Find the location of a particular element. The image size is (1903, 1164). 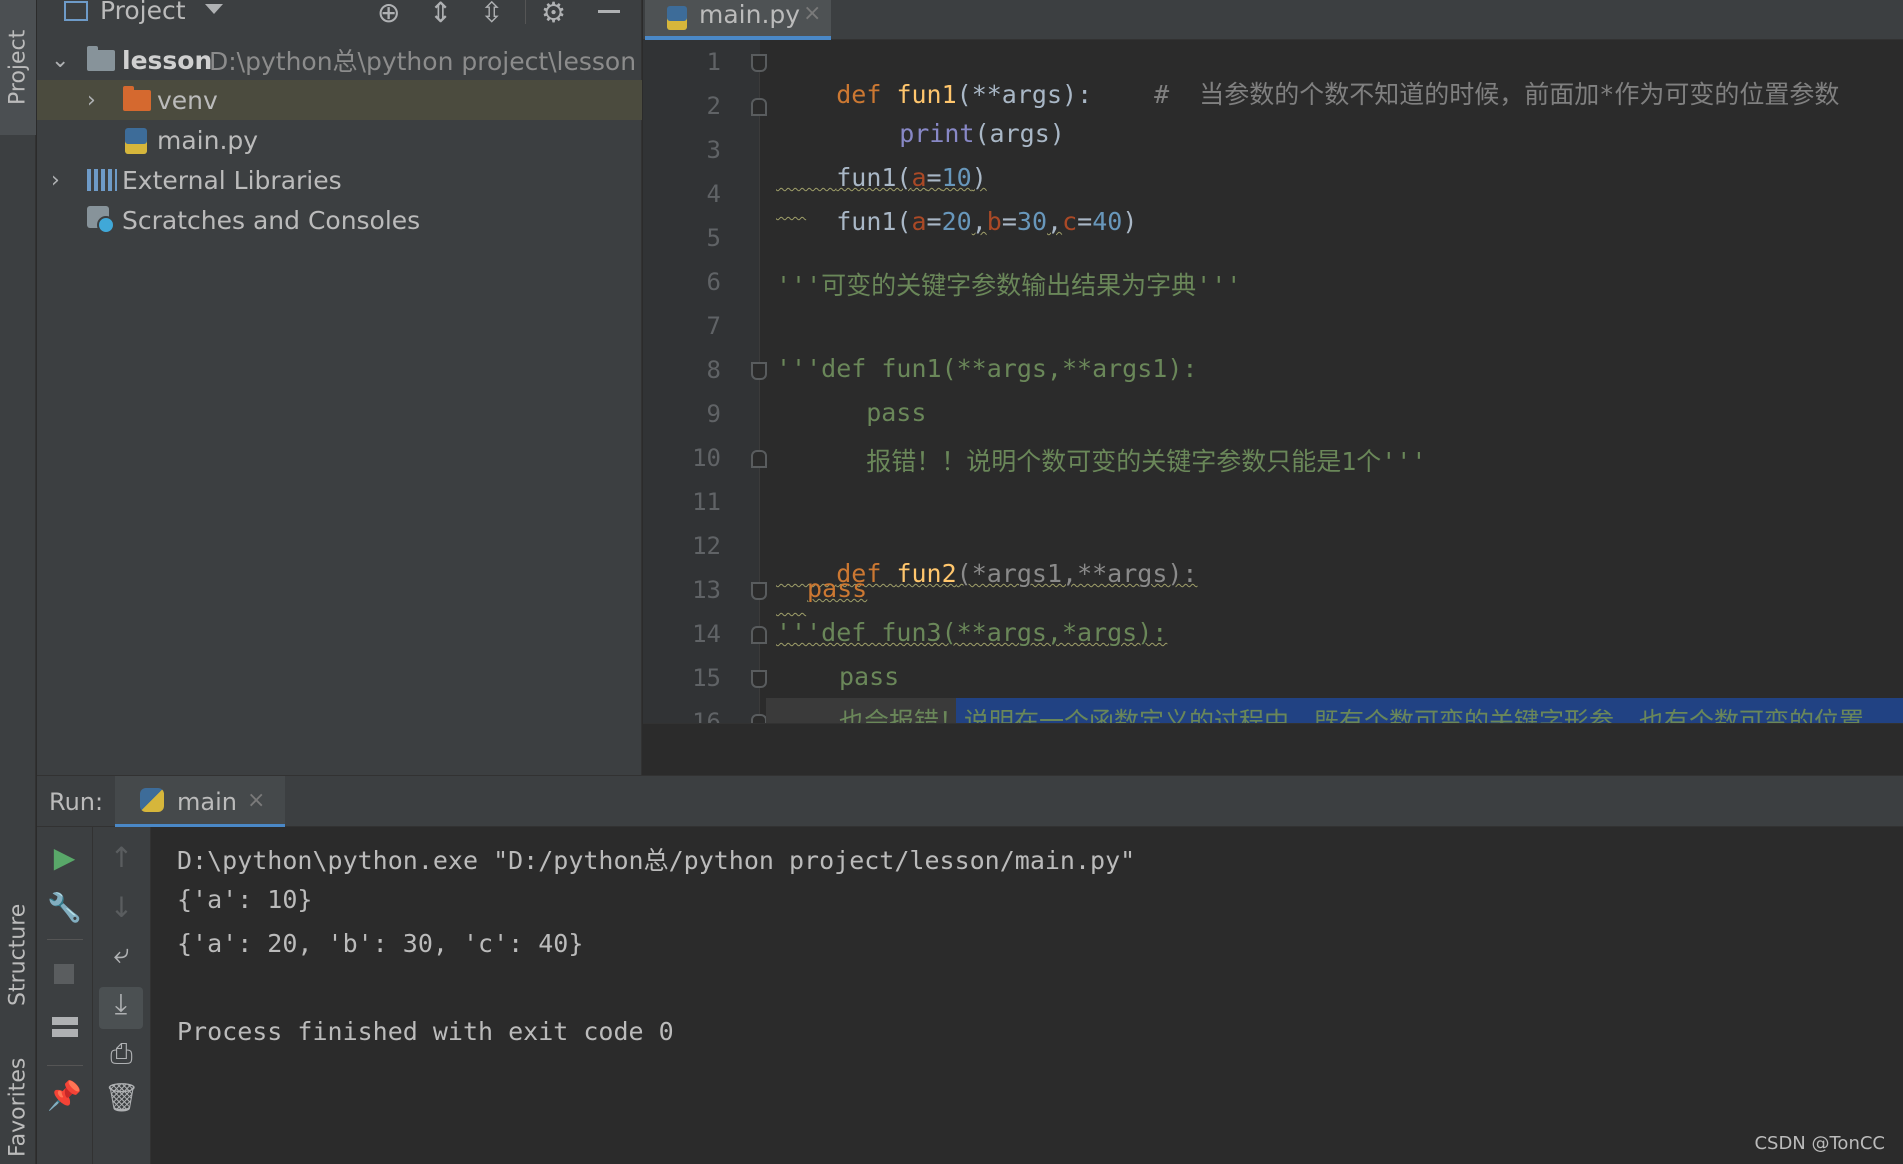

project-tool-tab: Project is located at coordinates (18, 67).